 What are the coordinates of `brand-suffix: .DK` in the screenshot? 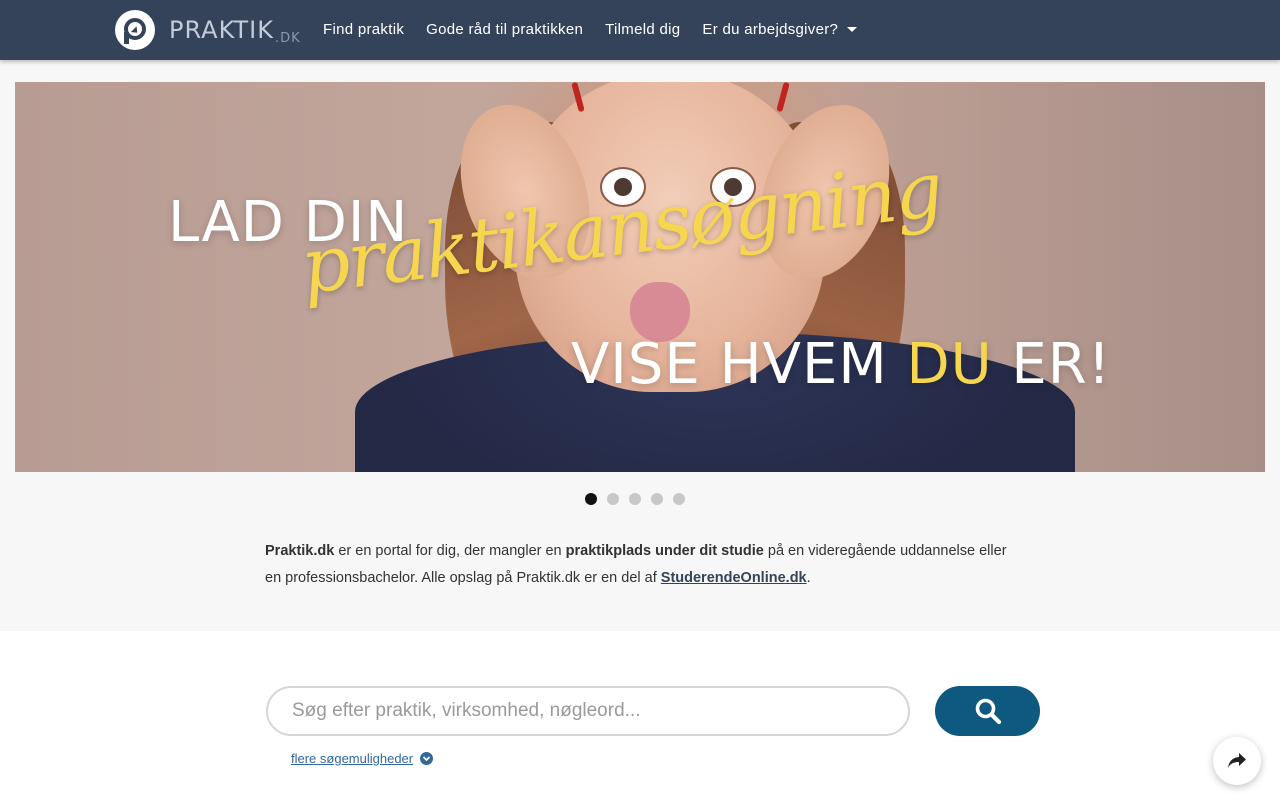 It's located at (287, 38).